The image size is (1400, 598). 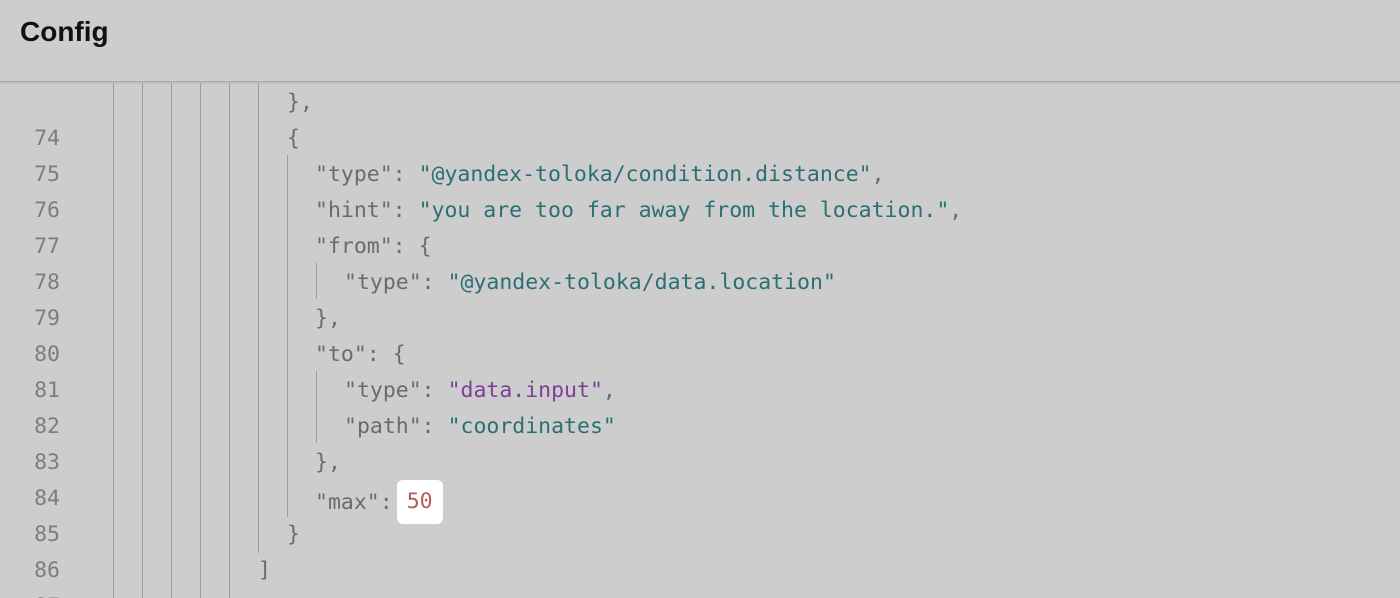 I want to click on code-line: 81 "to": {, so click(x=700, y=370).